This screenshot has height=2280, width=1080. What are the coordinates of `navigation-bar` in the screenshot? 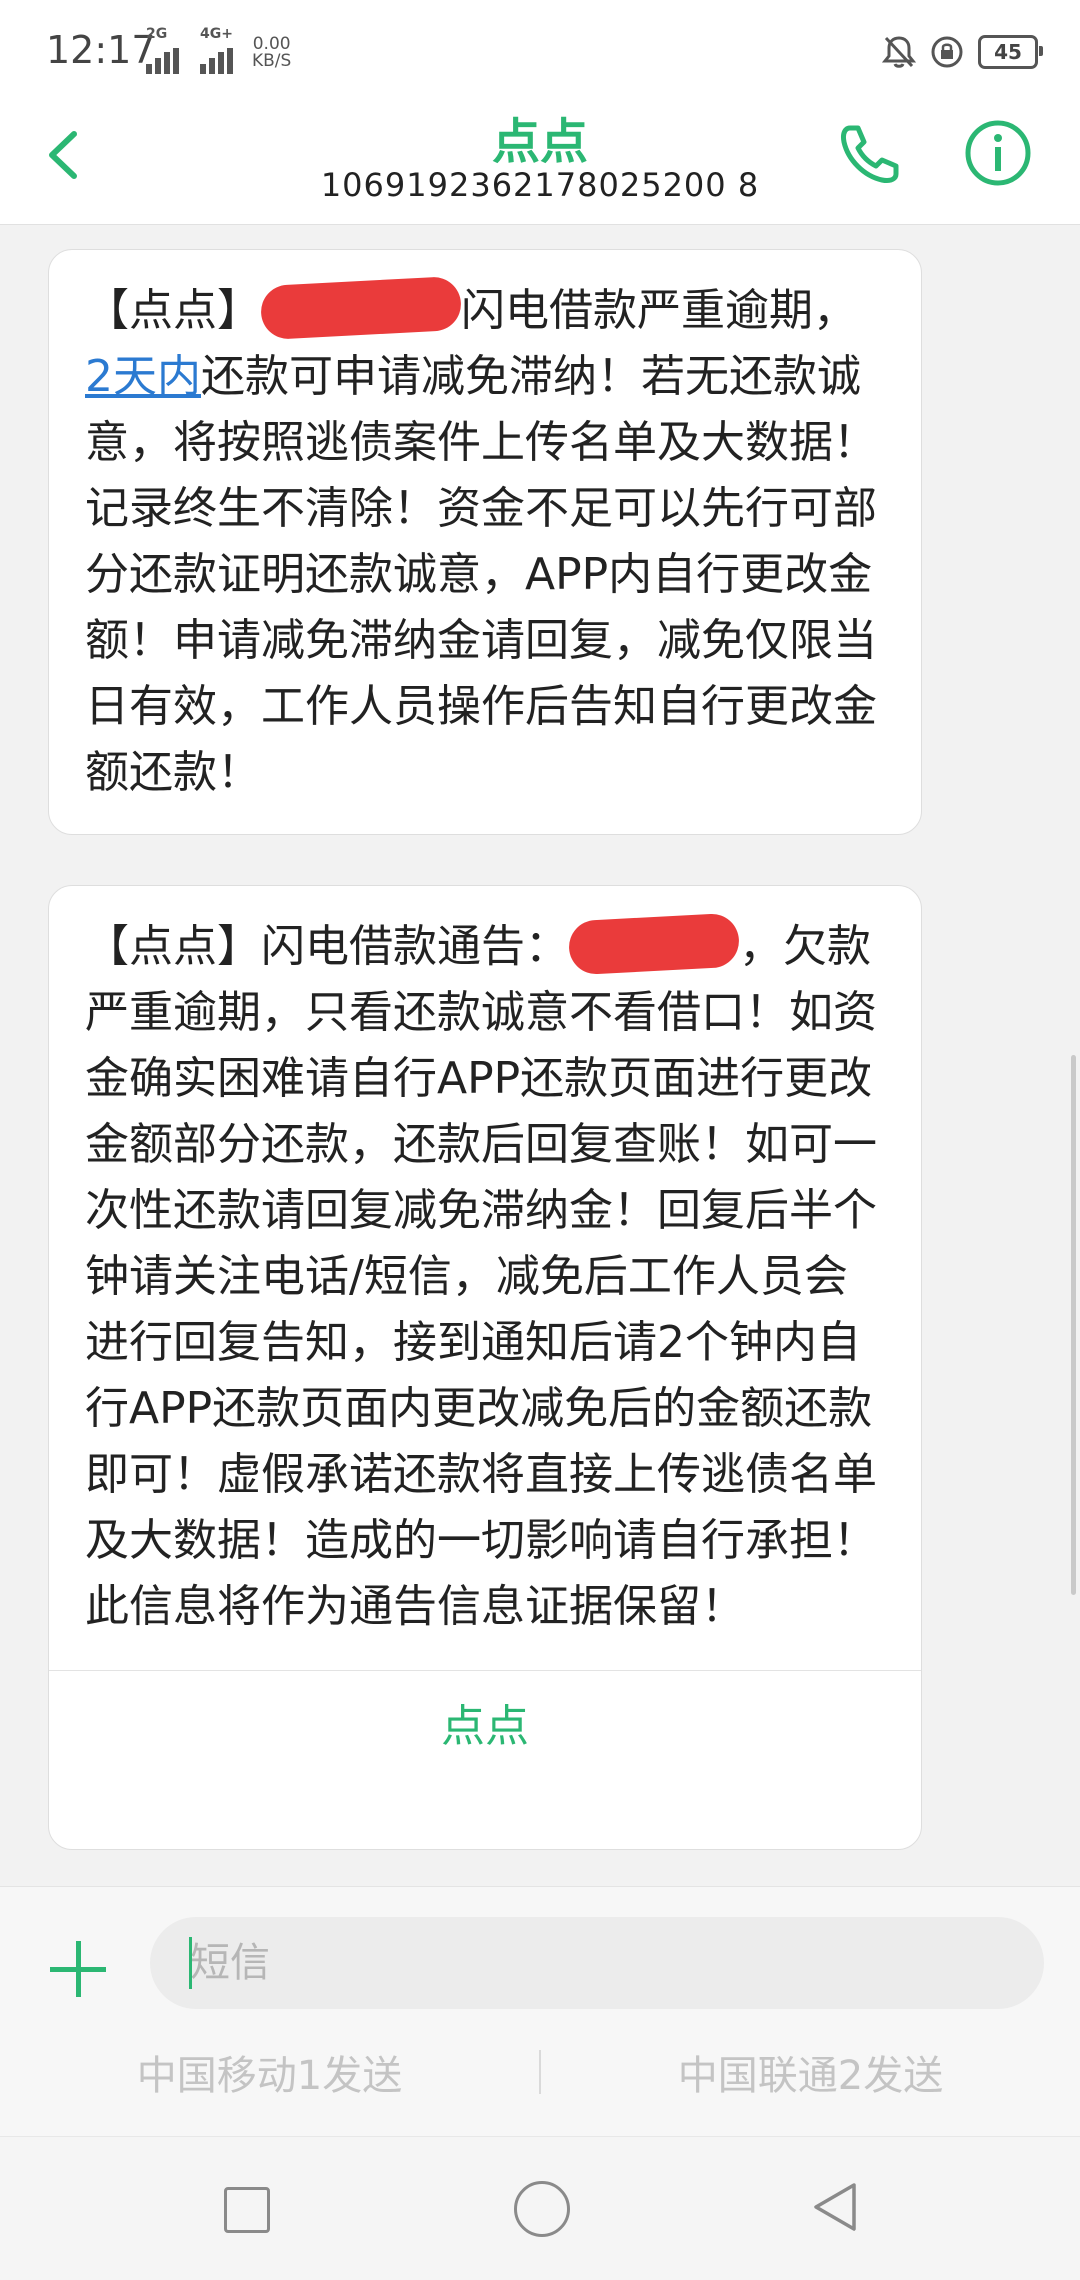 It's located at (540, 2208).